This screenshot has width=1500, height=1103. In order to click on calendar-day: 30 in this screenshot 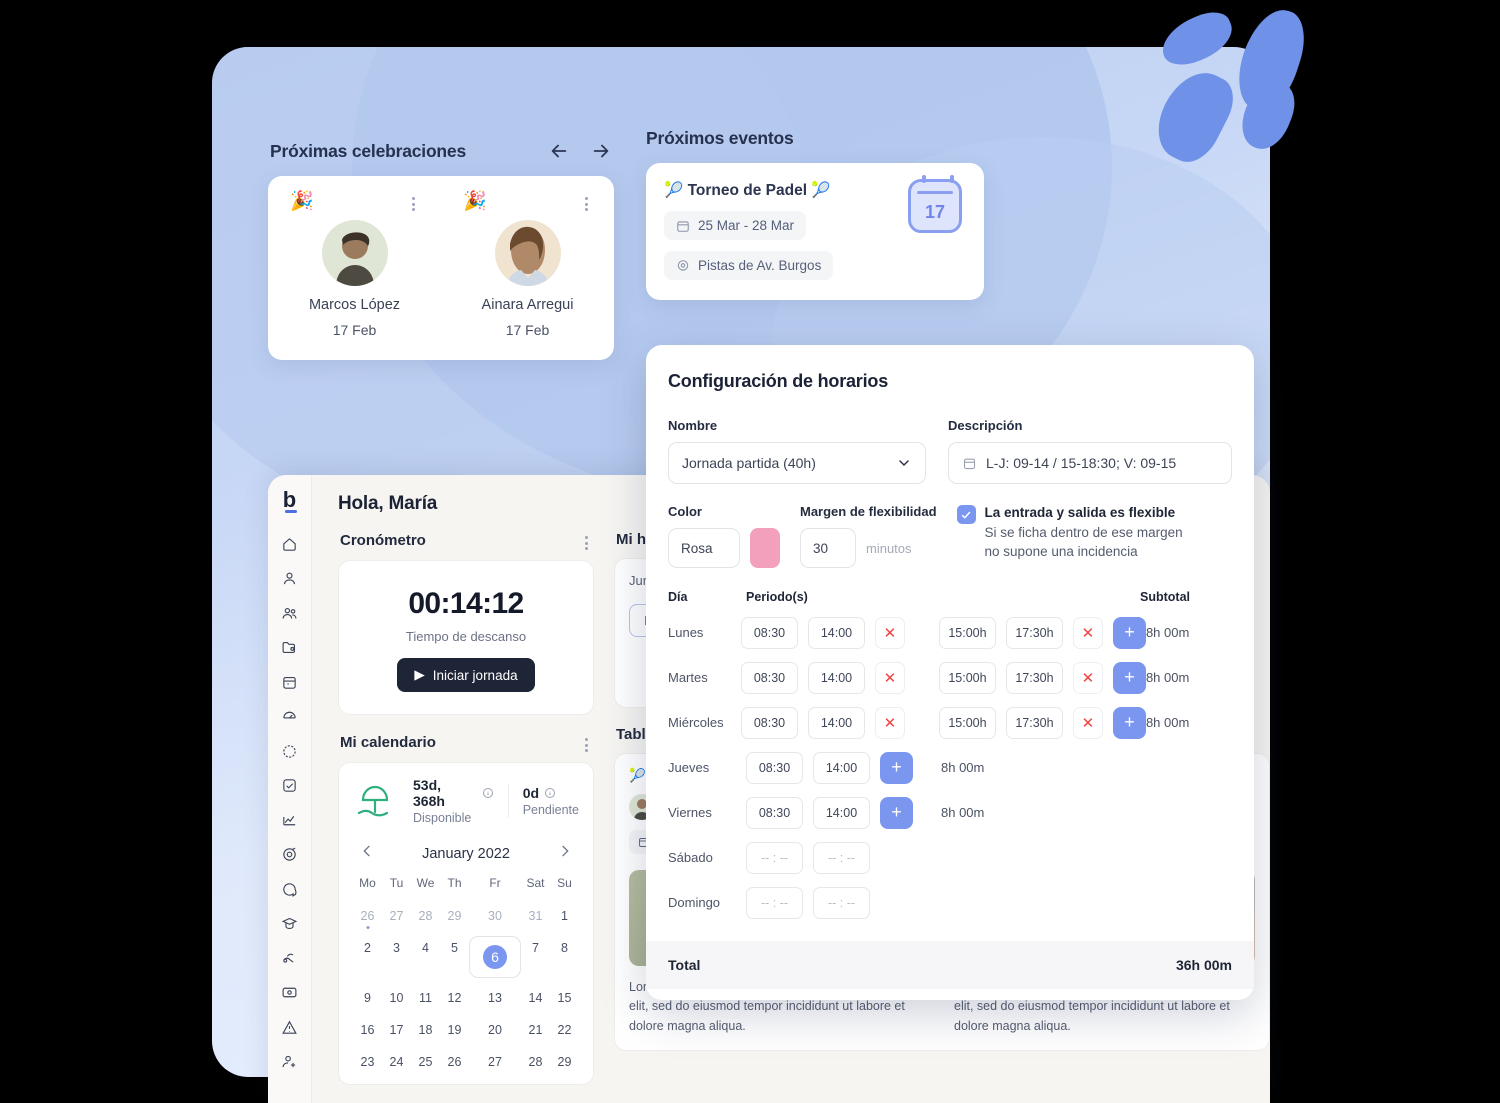, I will do `click(495, 916)`.